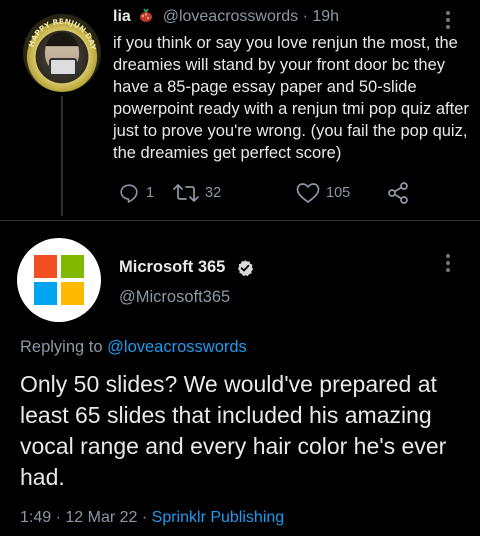  I want to click on retweet-icon, so click(186, 193).